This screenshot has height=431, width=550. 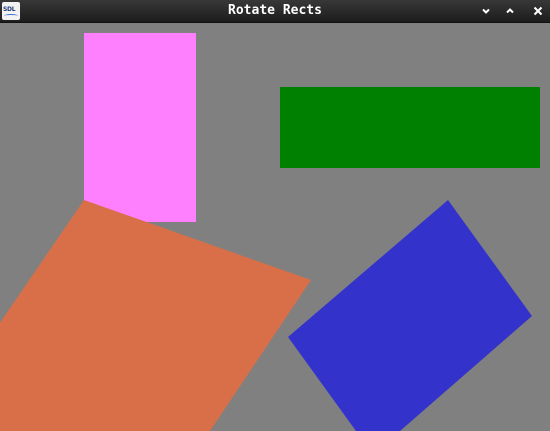 I want to click on chevron-up-icon, so click(x=510, y=11).